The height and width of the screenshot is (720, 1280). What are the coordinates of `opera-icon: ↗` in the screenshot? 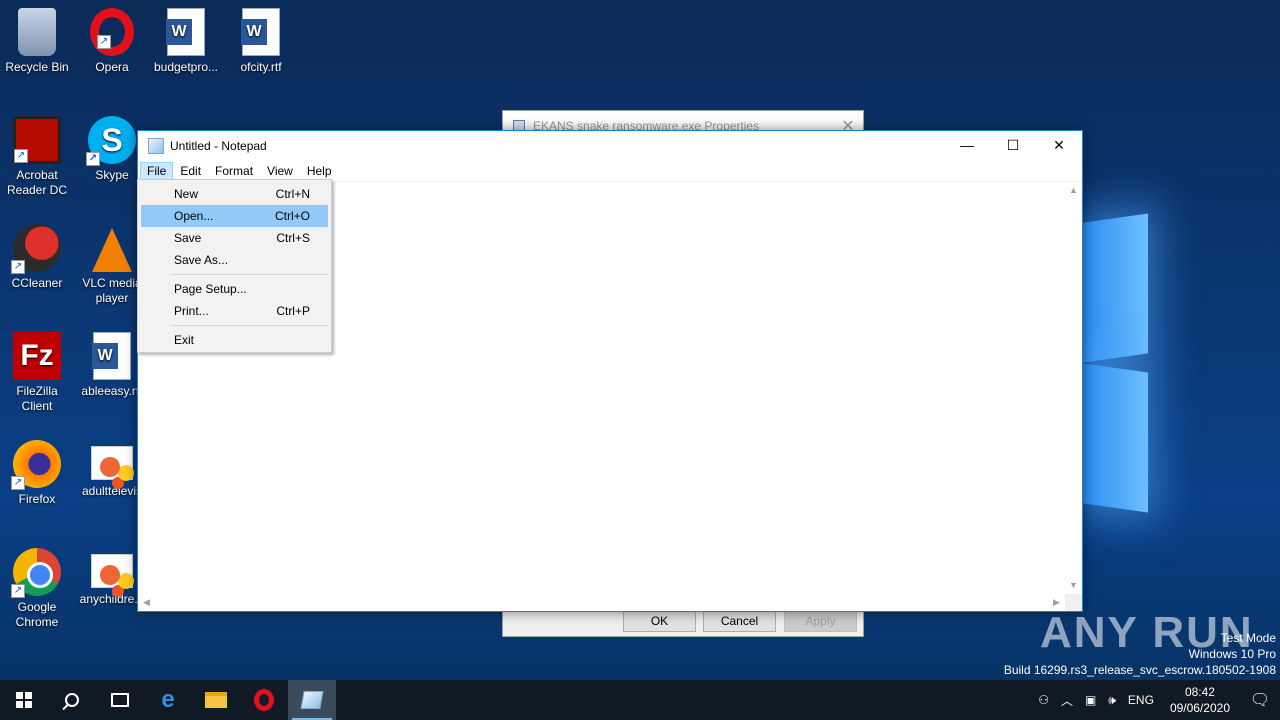 It's located at (112, 32).